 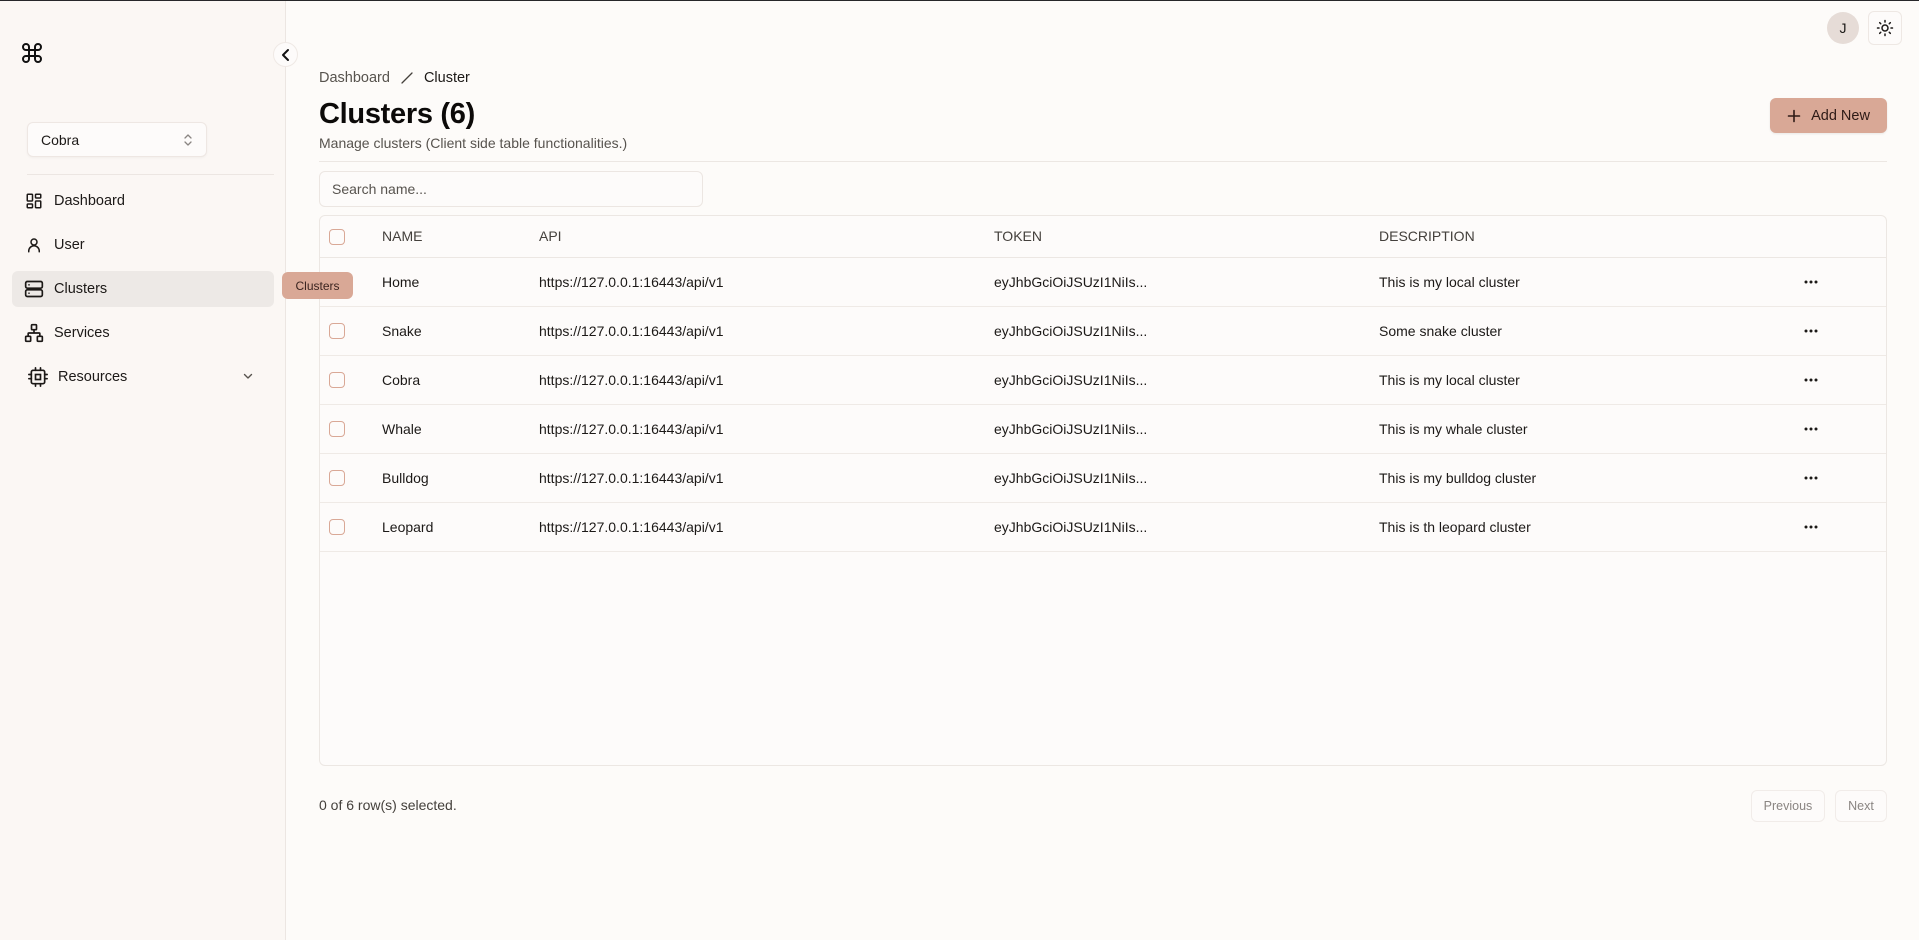 I want to click on header-divider, so click(x=1103, y=161).